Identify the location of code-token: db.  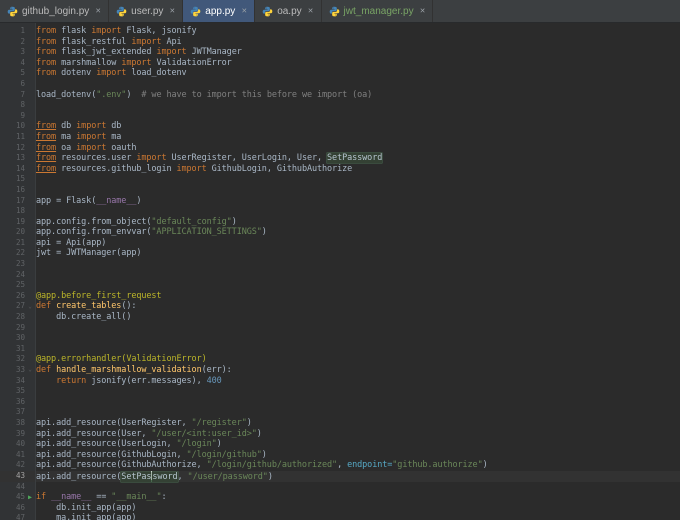
(114, 126).